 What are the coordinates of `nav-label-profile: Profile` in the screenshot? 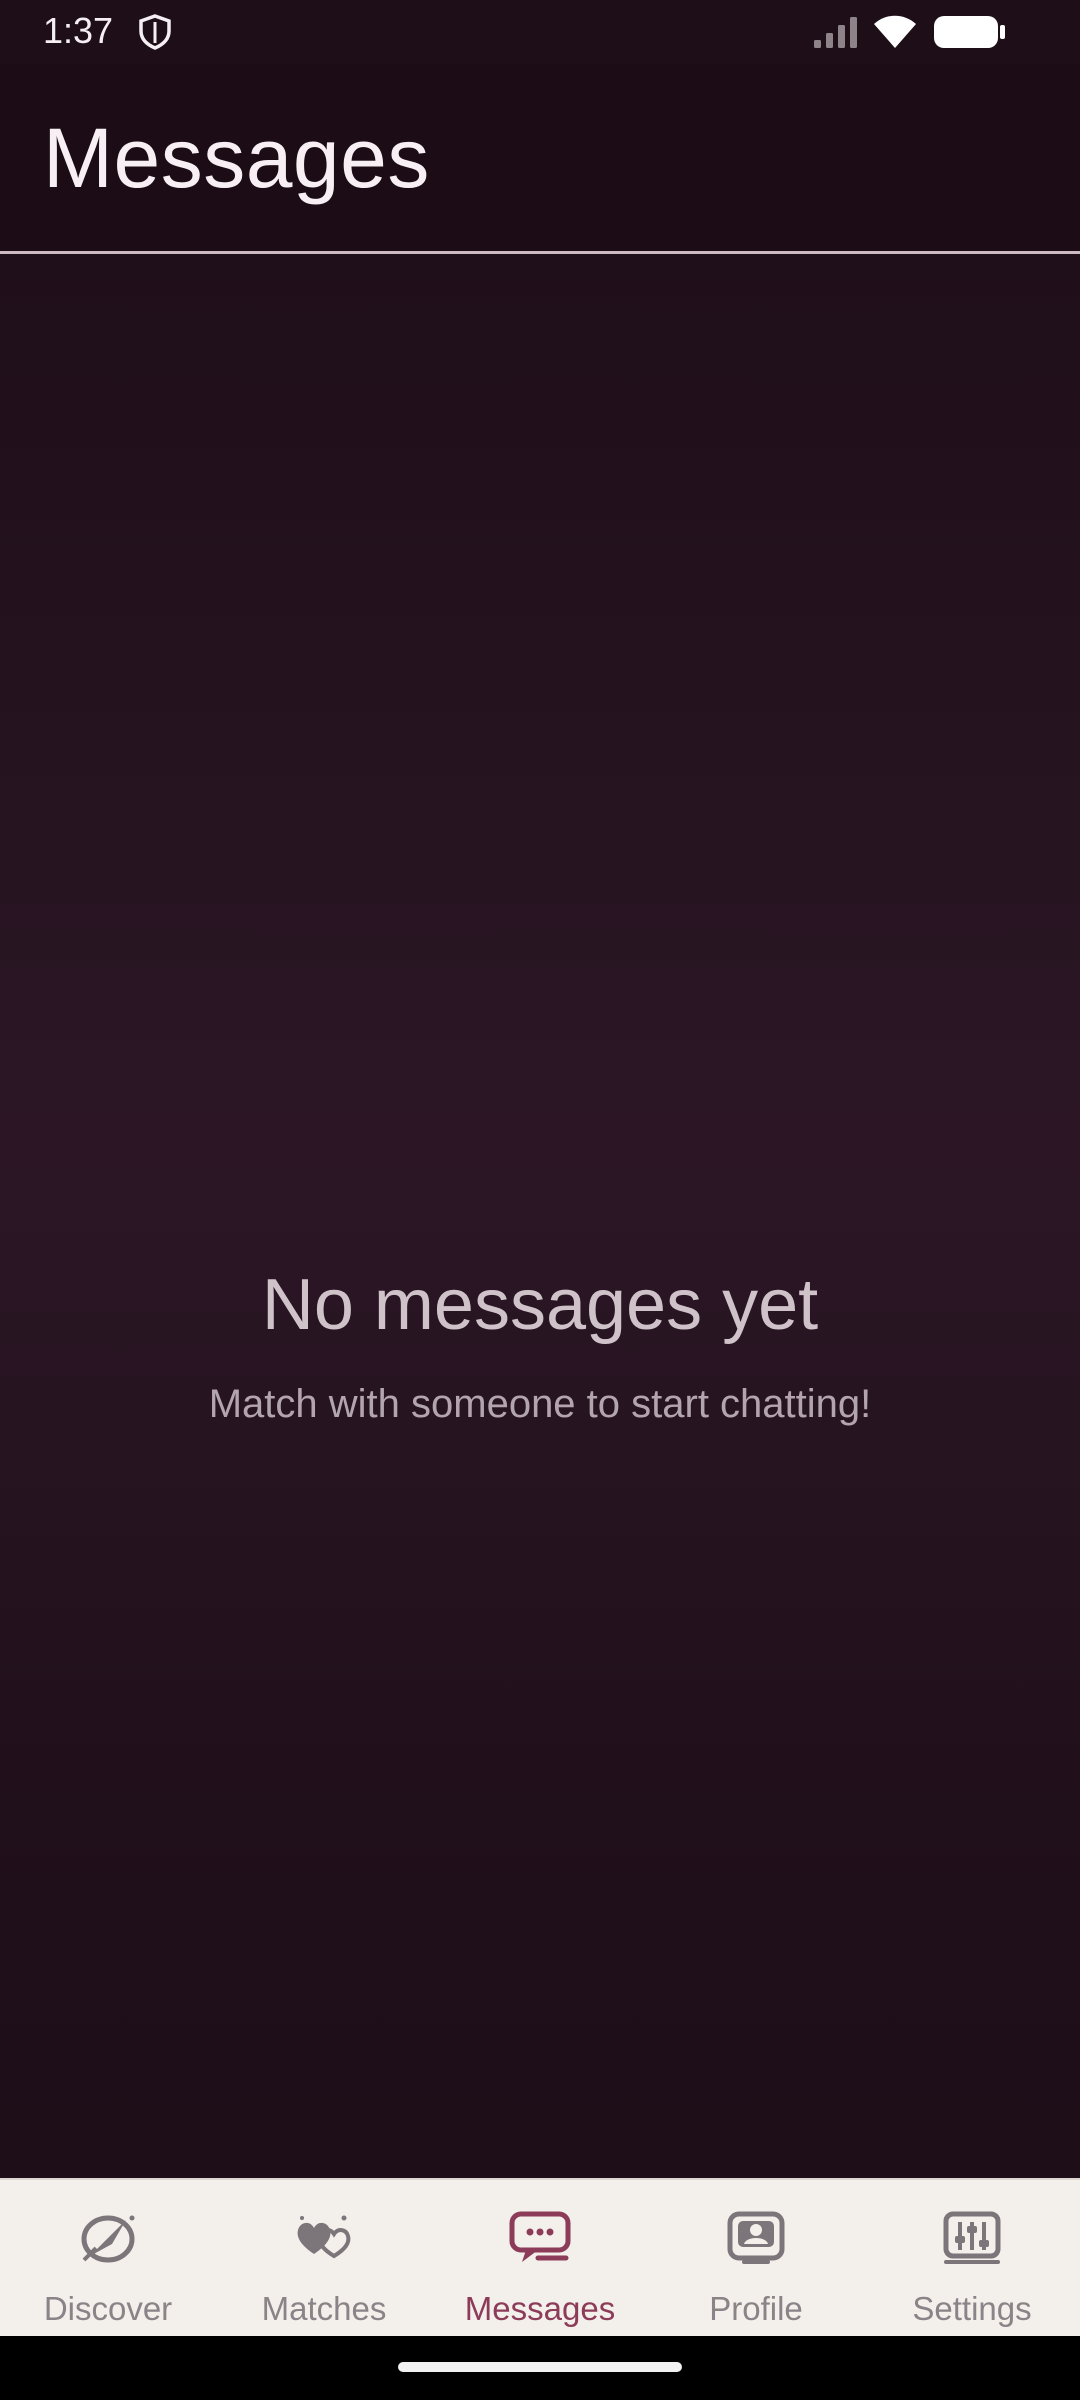 It's located at (756, 2308).